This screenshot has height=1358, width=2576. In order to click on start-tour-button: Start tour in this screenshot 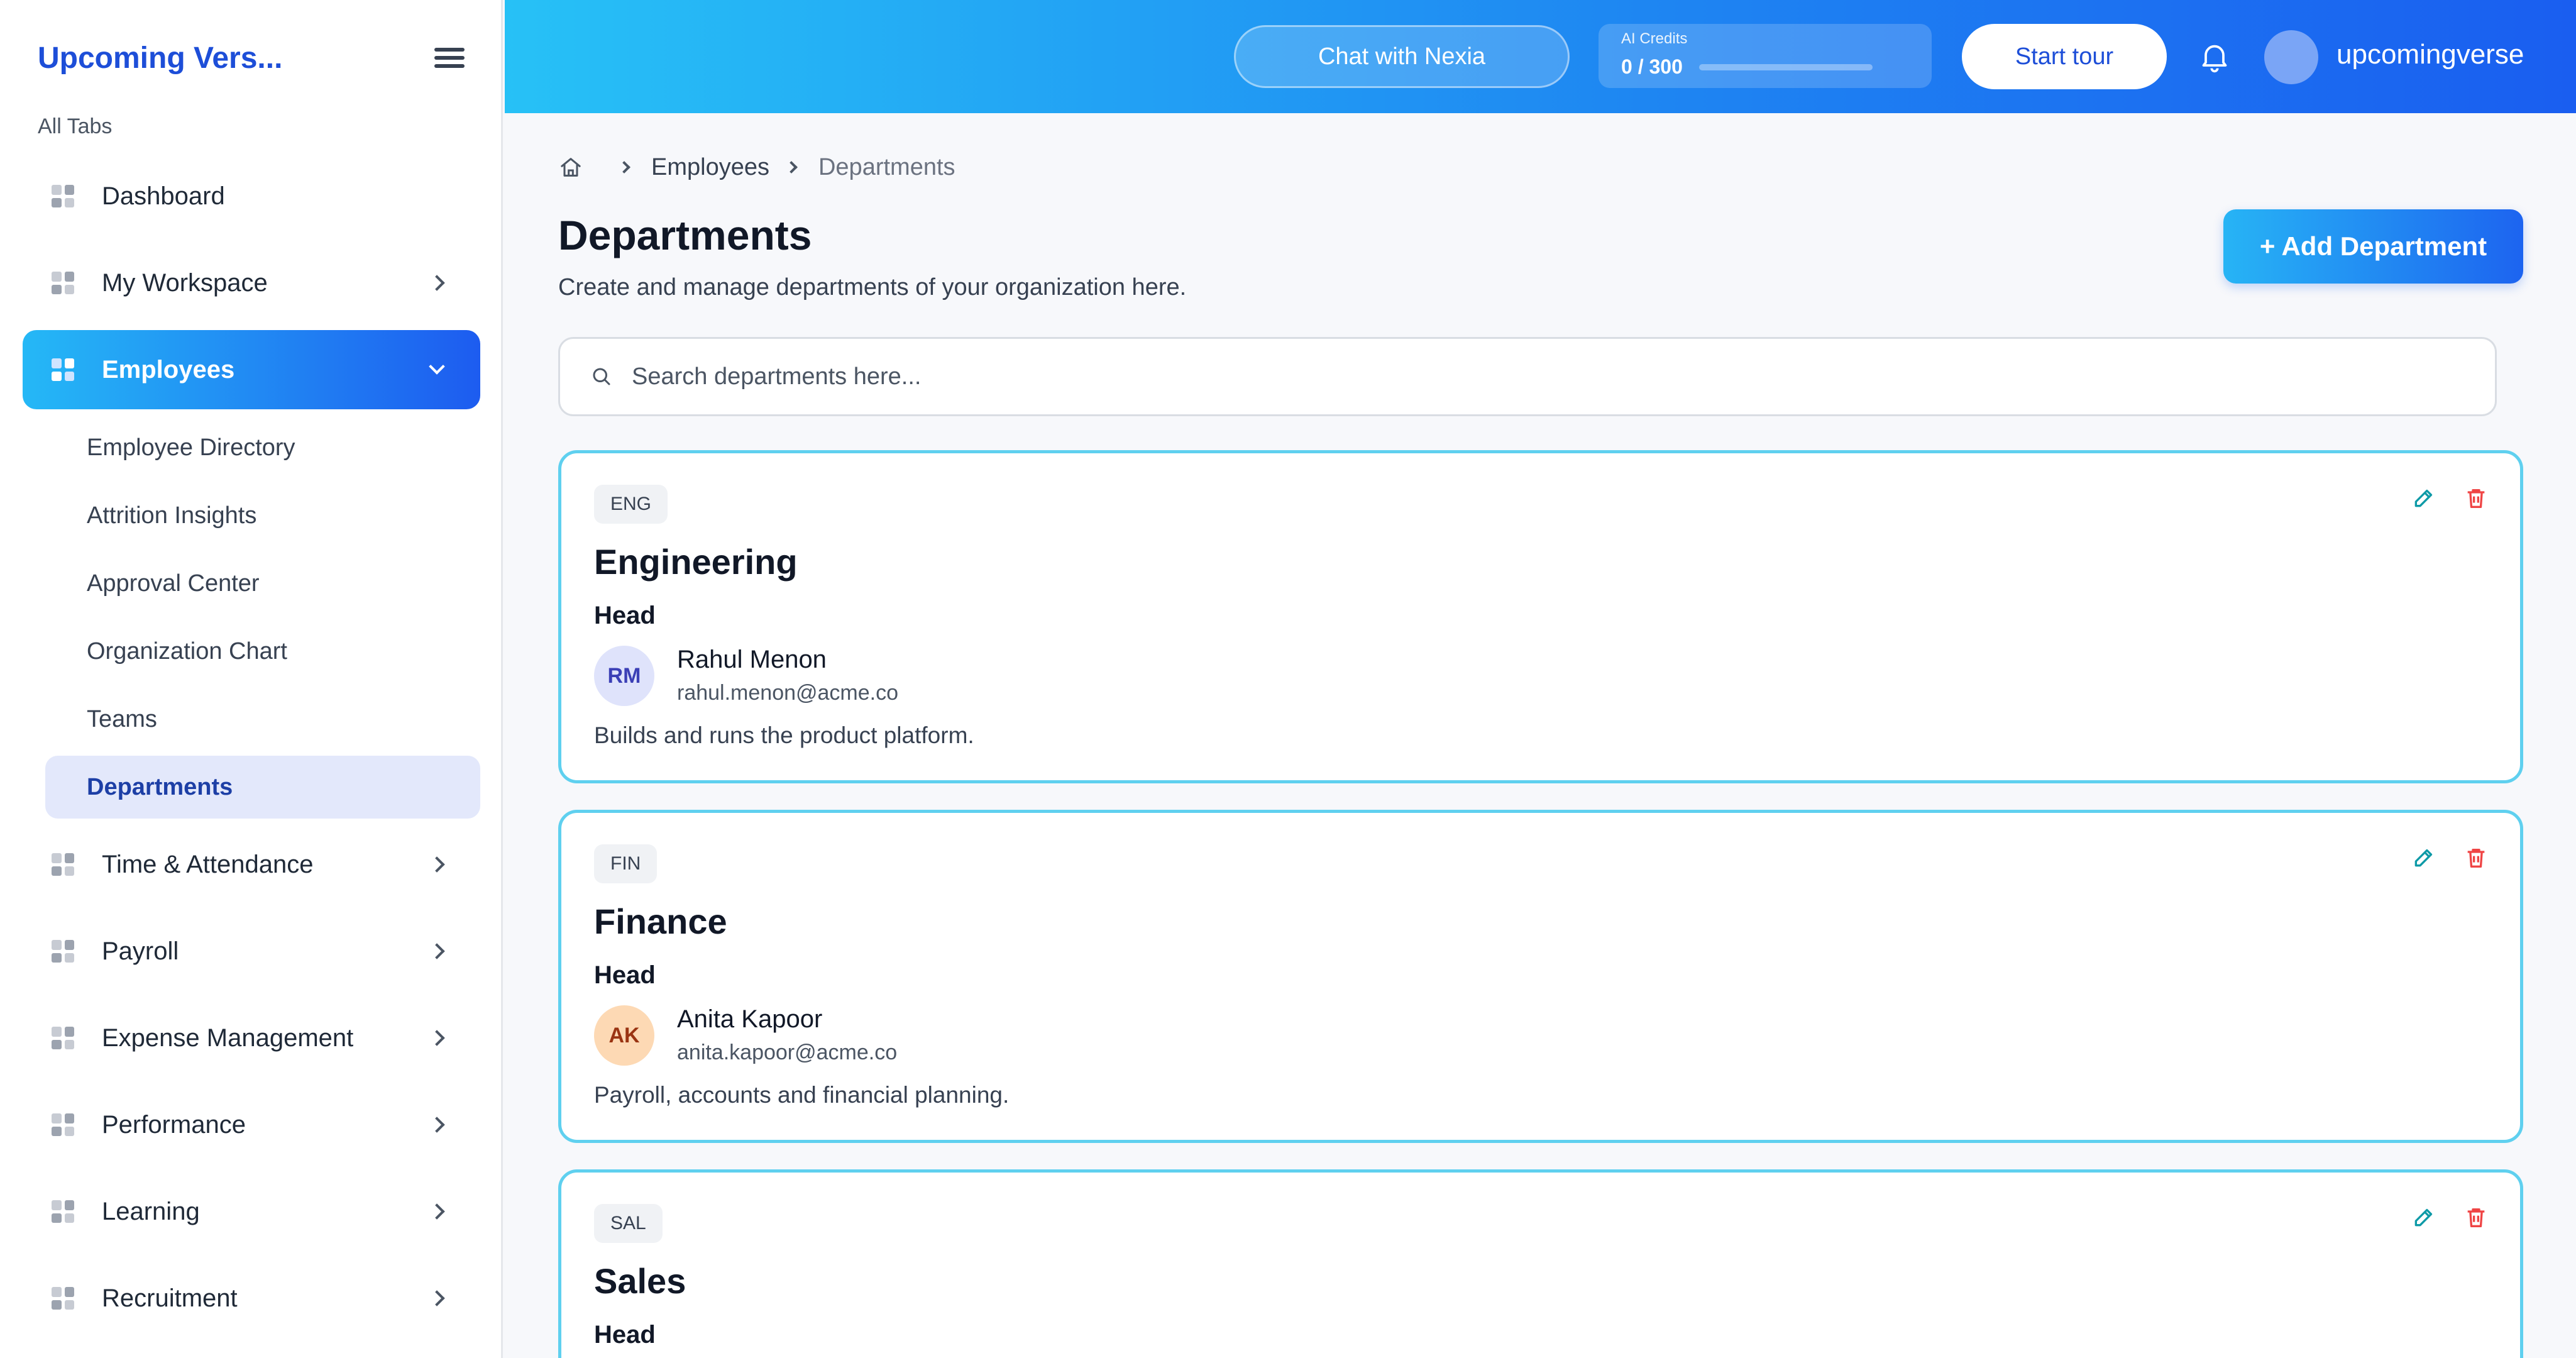, I will do `click(2065, 56)`.